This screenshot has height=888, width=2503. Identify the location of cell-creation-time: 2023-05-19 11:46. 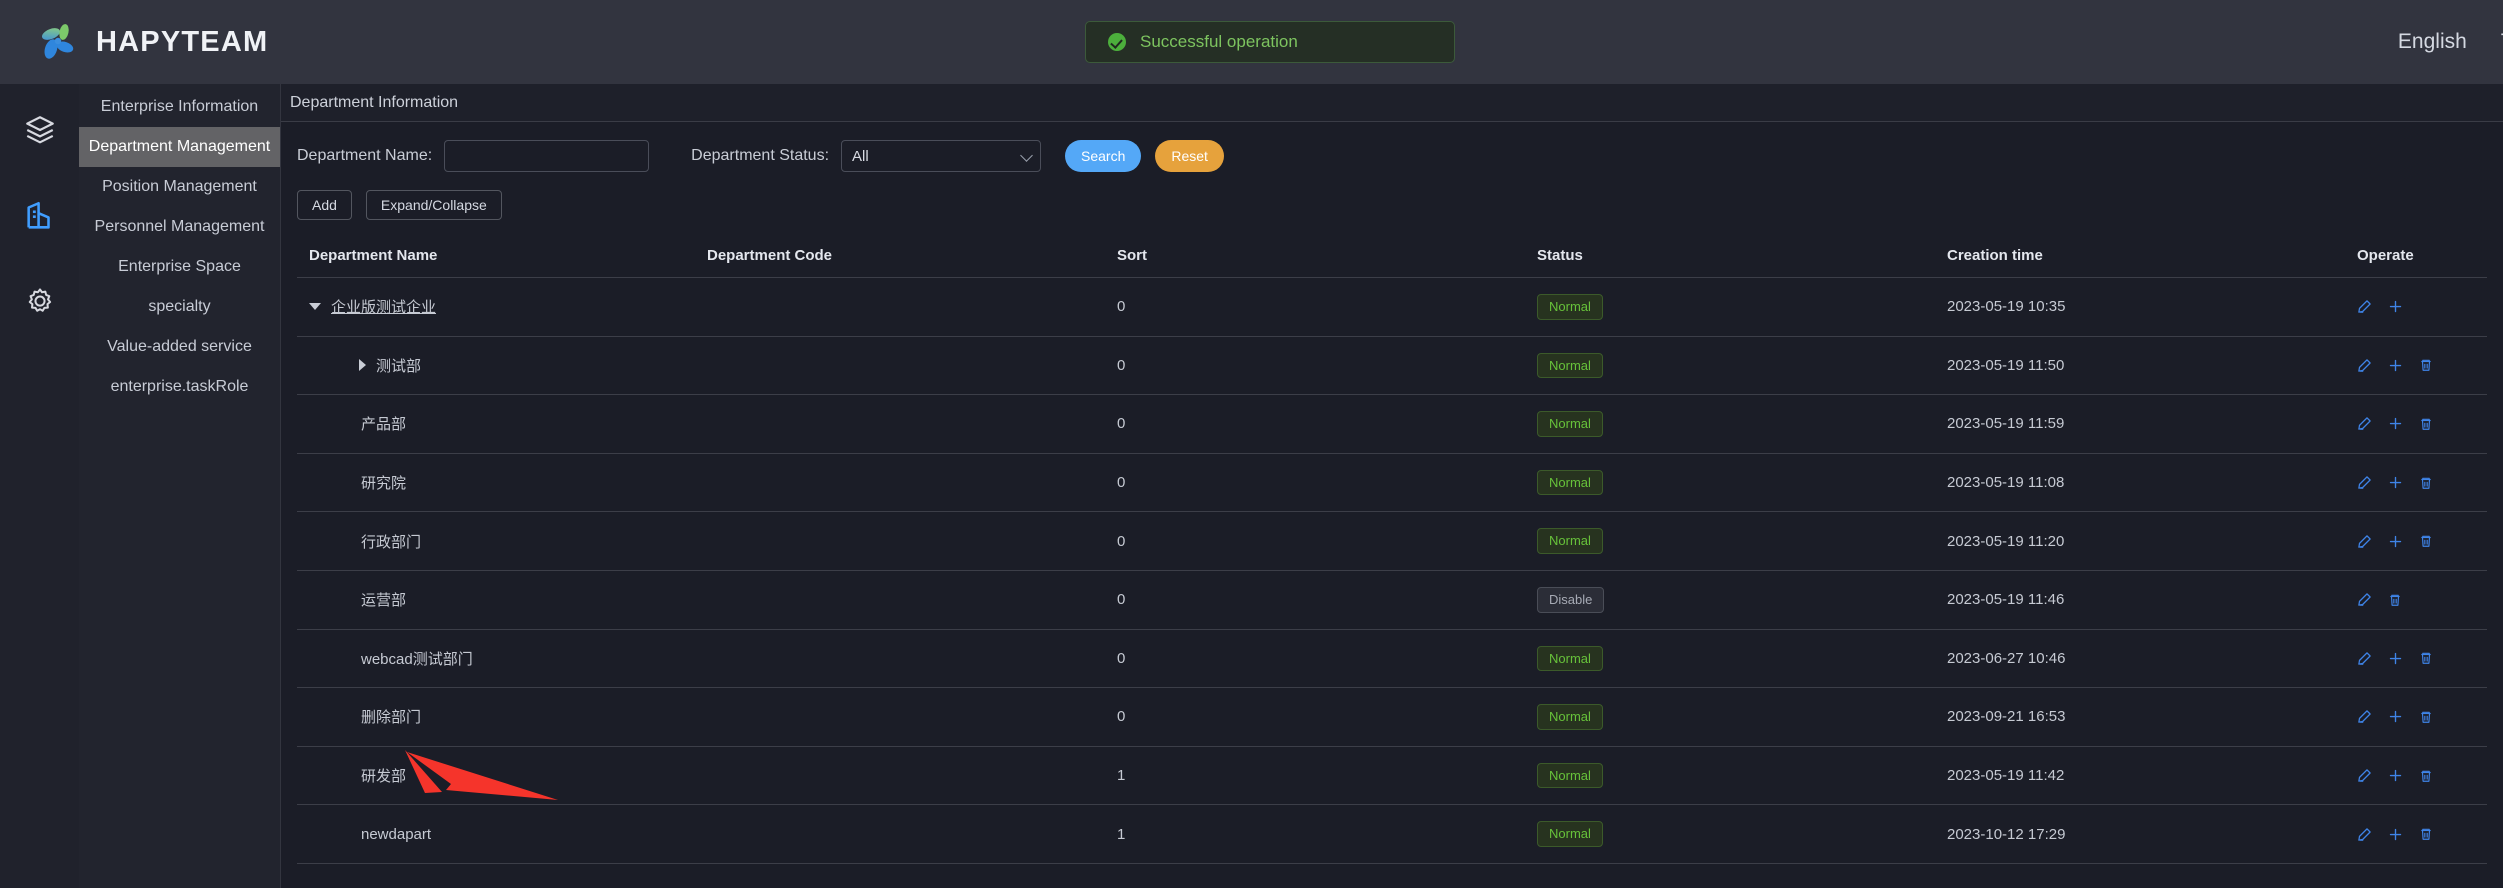
(2152, 600).